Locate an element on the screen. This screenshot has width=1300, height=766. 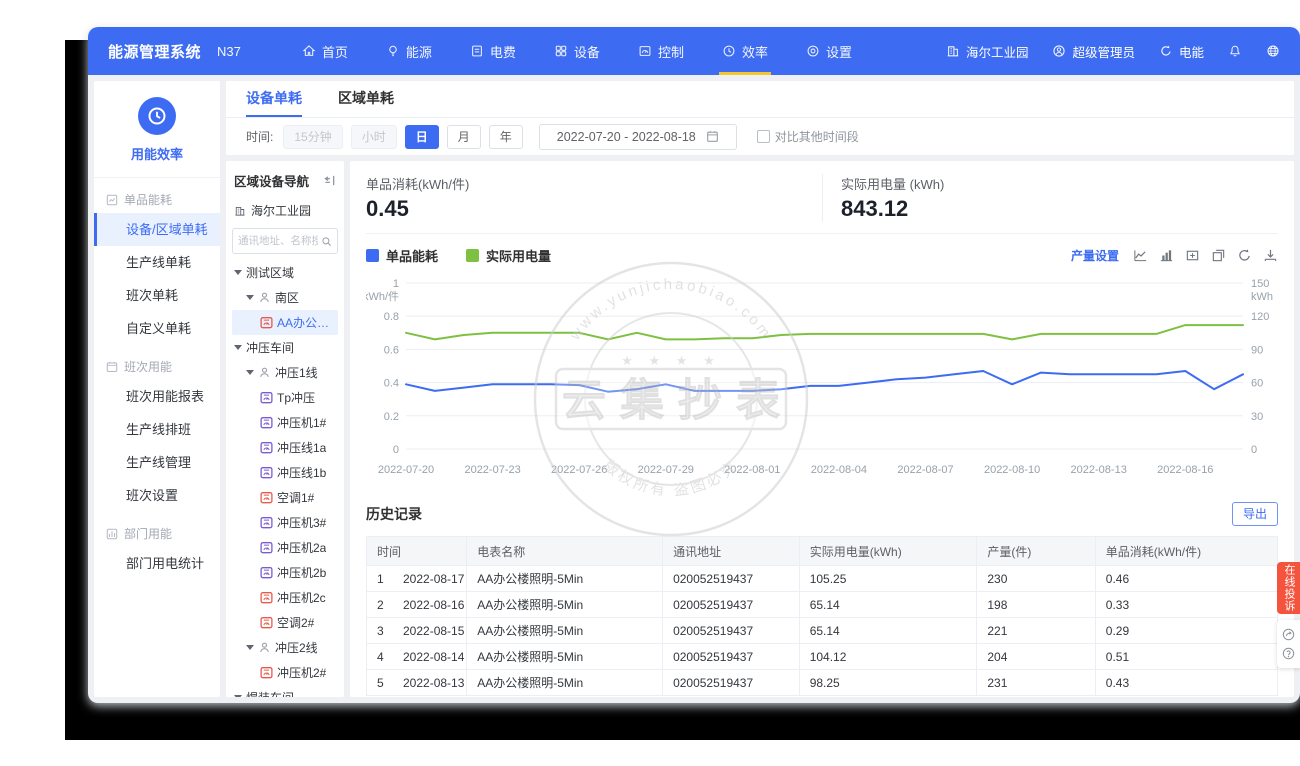
compare-checkbox is located at coordinates (763, 136).